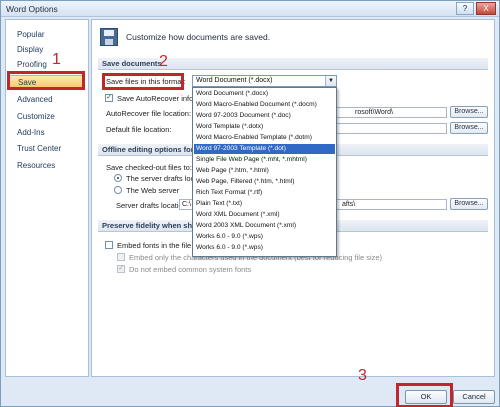  I want to click on autorecover-label: Save AutoRecover inform, so click(160, 98).